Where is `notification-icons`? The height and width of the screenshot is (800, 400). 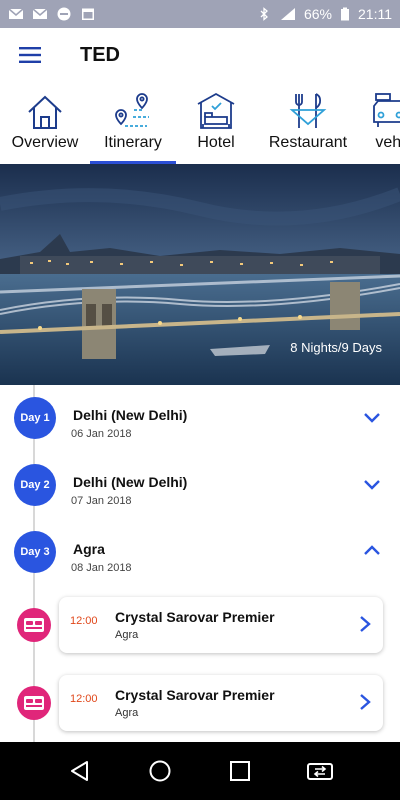 notification-icons is located at coordinates (52, 14).